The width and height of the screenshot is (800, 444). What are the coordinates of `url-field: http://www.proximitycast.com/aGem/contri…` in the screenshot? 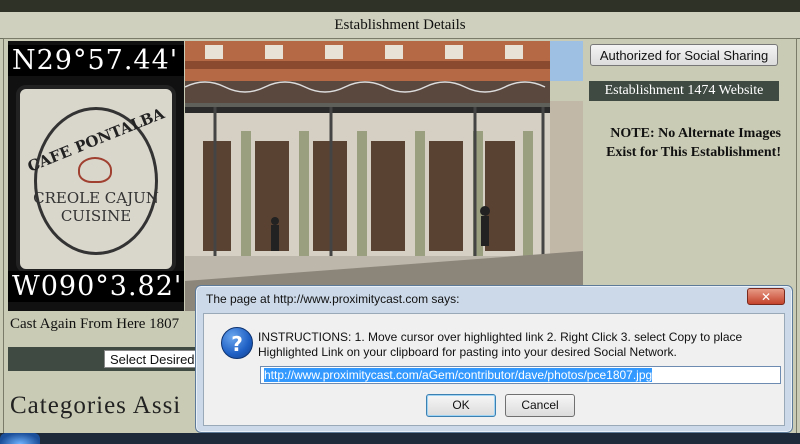 It's located at (520, 375).